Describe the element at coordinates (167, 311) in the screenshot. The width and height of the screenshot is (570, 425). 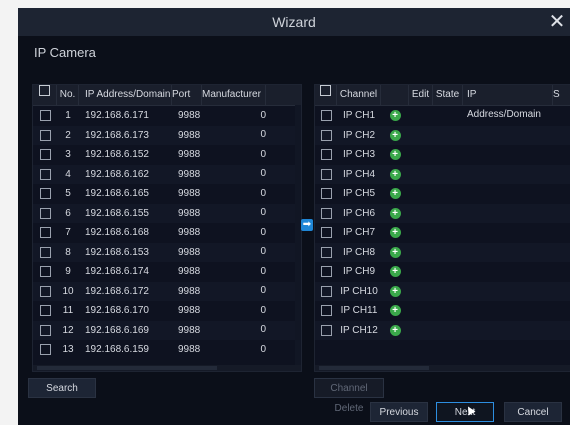
I see `table-row: 11 192.168.6.170 9988 0` at that location.